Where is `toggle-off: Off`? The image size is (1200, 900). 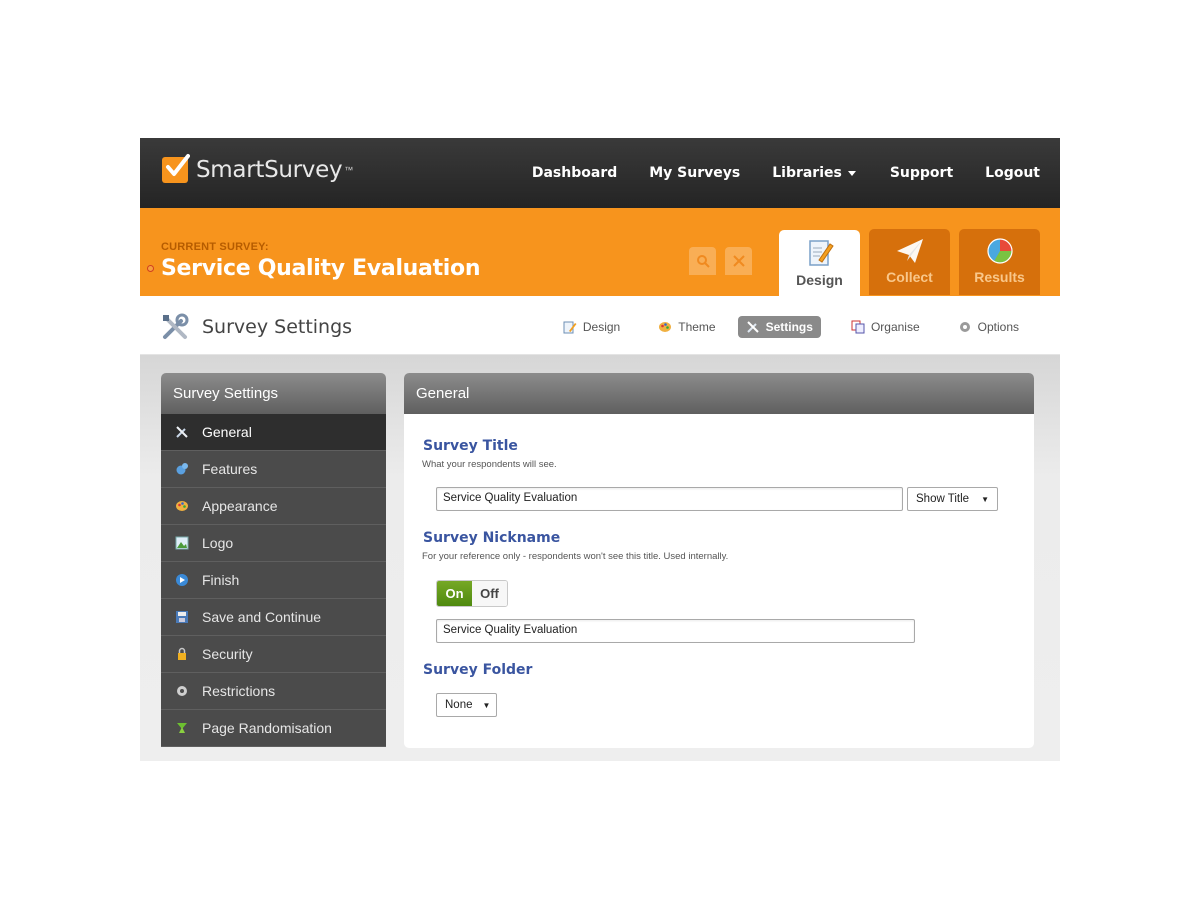 toggle-off: Off is located at coordinates (489, 593).